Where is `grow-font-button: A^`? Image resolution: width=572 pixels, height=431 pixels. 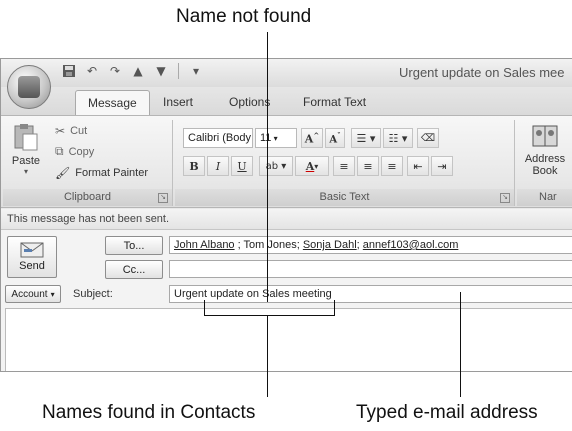 grow-font-button: A^ is located at coordinates (312, 138).